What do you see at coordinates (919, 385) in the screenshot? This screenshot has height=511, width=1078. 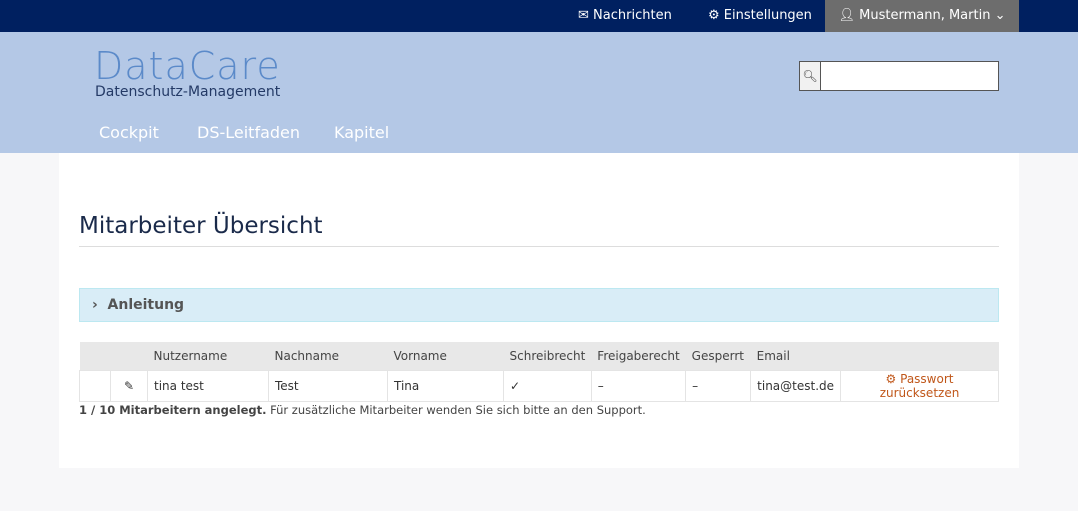 I see `reset-password-link: ⚙ Passwort zurücksetzen` at bounding box center [919, 385].